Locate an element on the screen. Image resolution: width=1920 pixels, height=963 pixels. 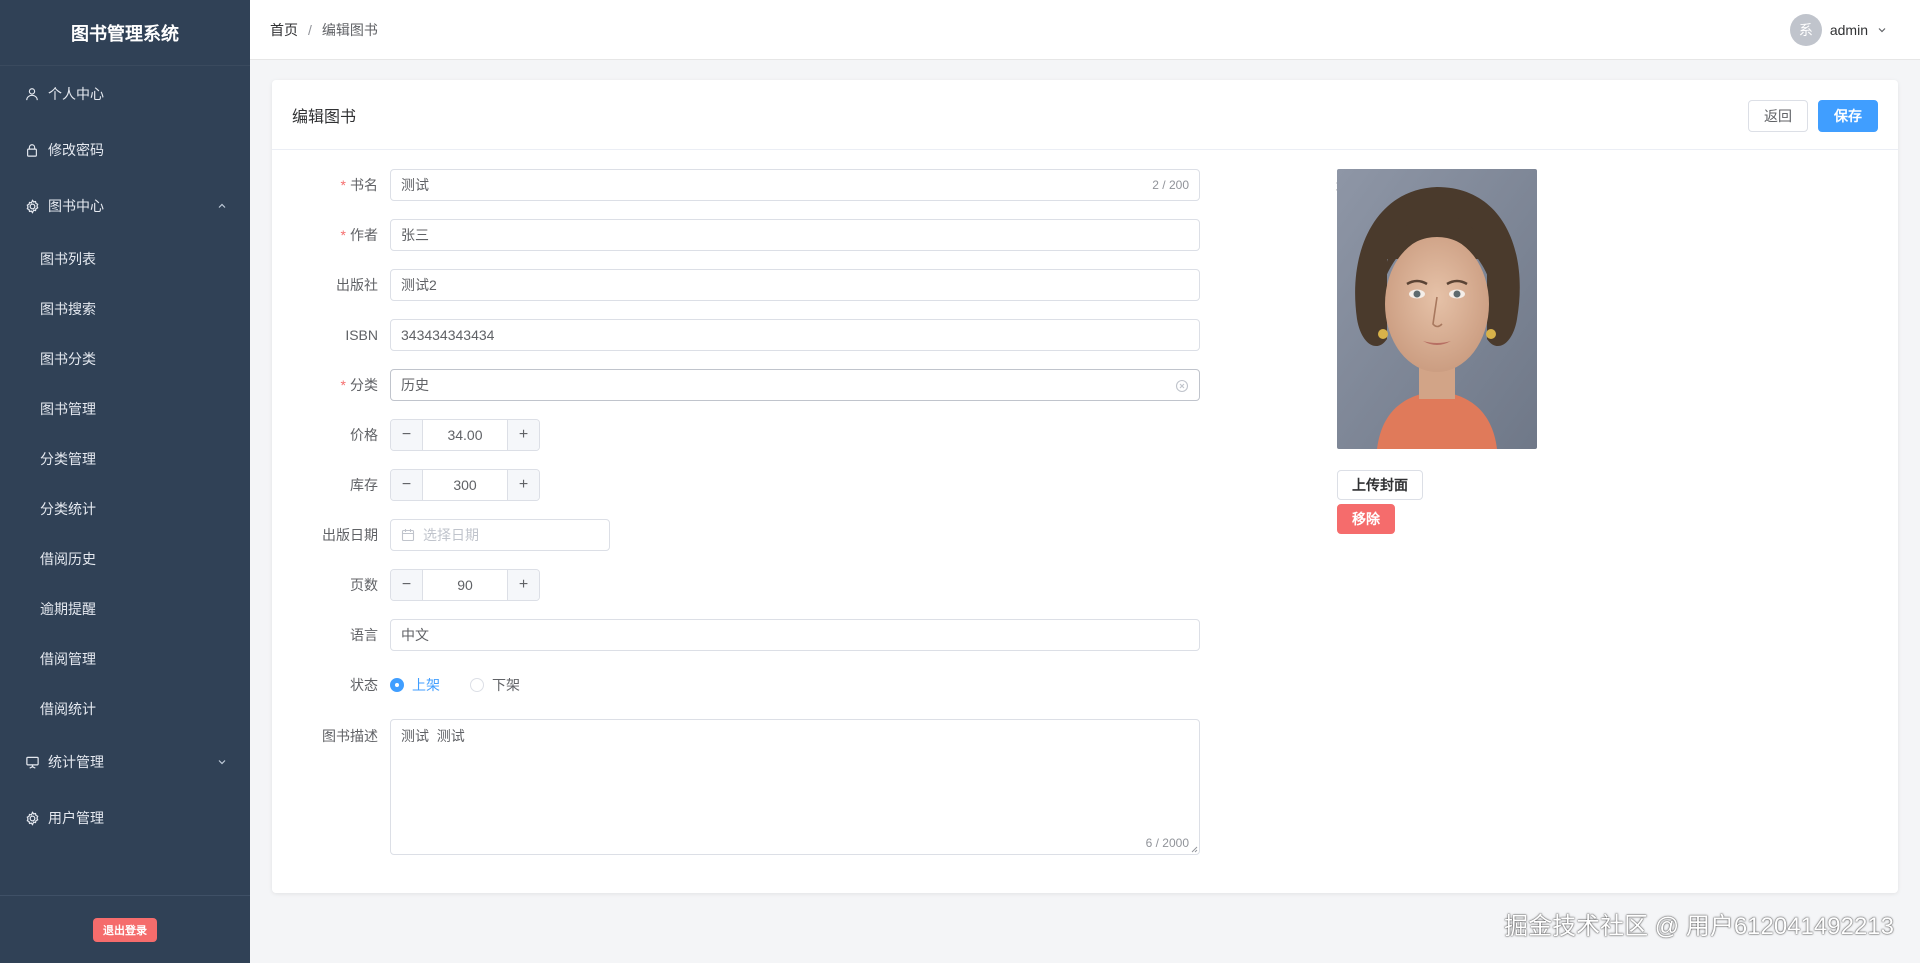
save-button: 保存 is located at coordinates (1848, 116).